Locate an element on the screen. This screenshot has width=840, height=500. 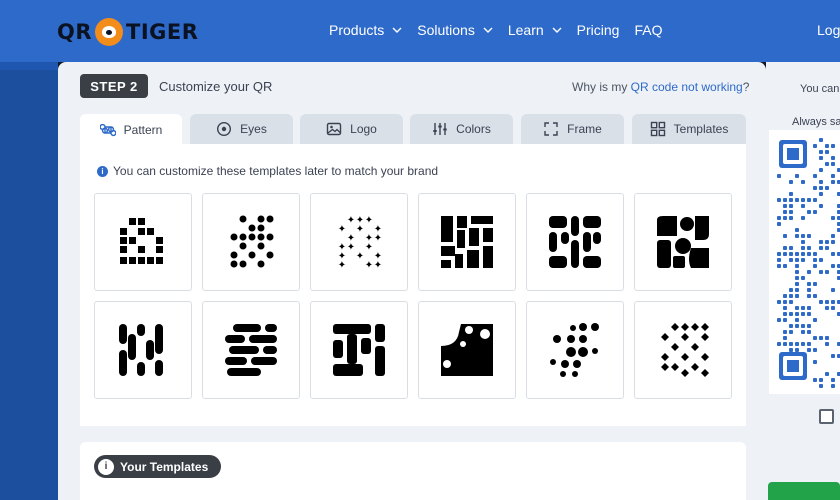
tab-pattern-label: Pattern is located at coordinates (143, 129).